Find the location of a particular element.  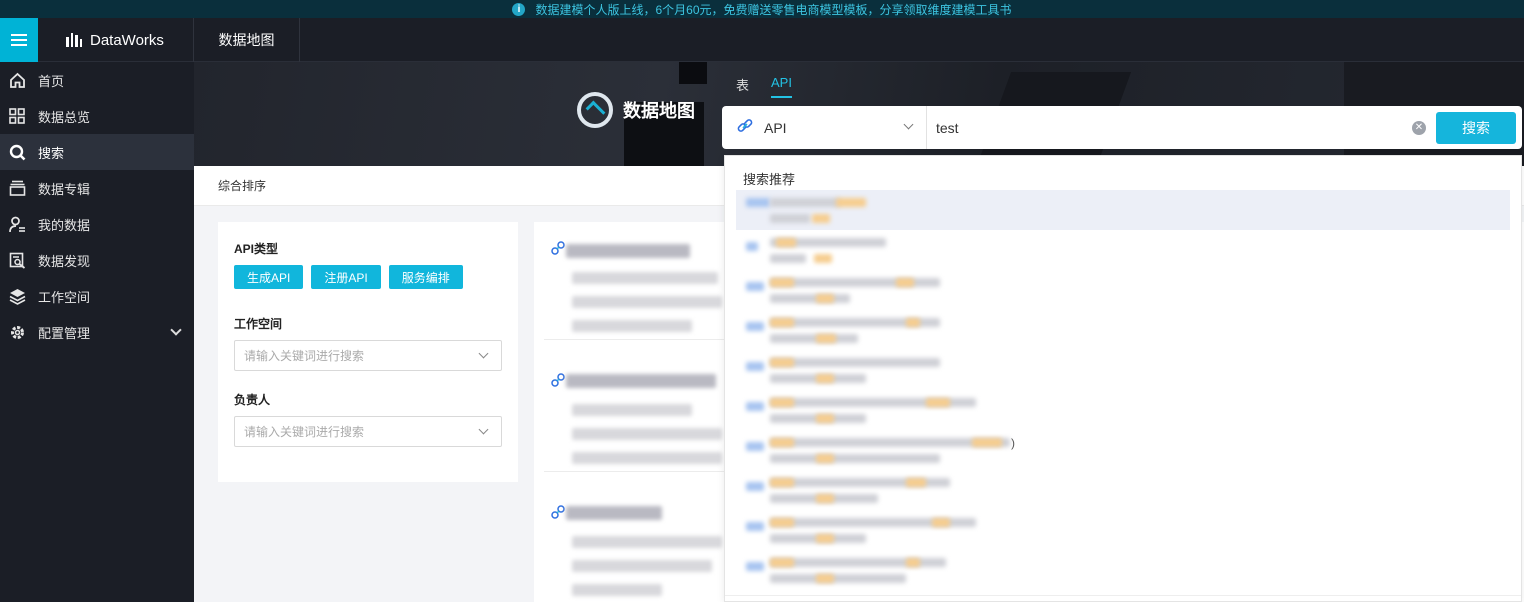

dropdown-footer is located at coordinates (1123, 598).